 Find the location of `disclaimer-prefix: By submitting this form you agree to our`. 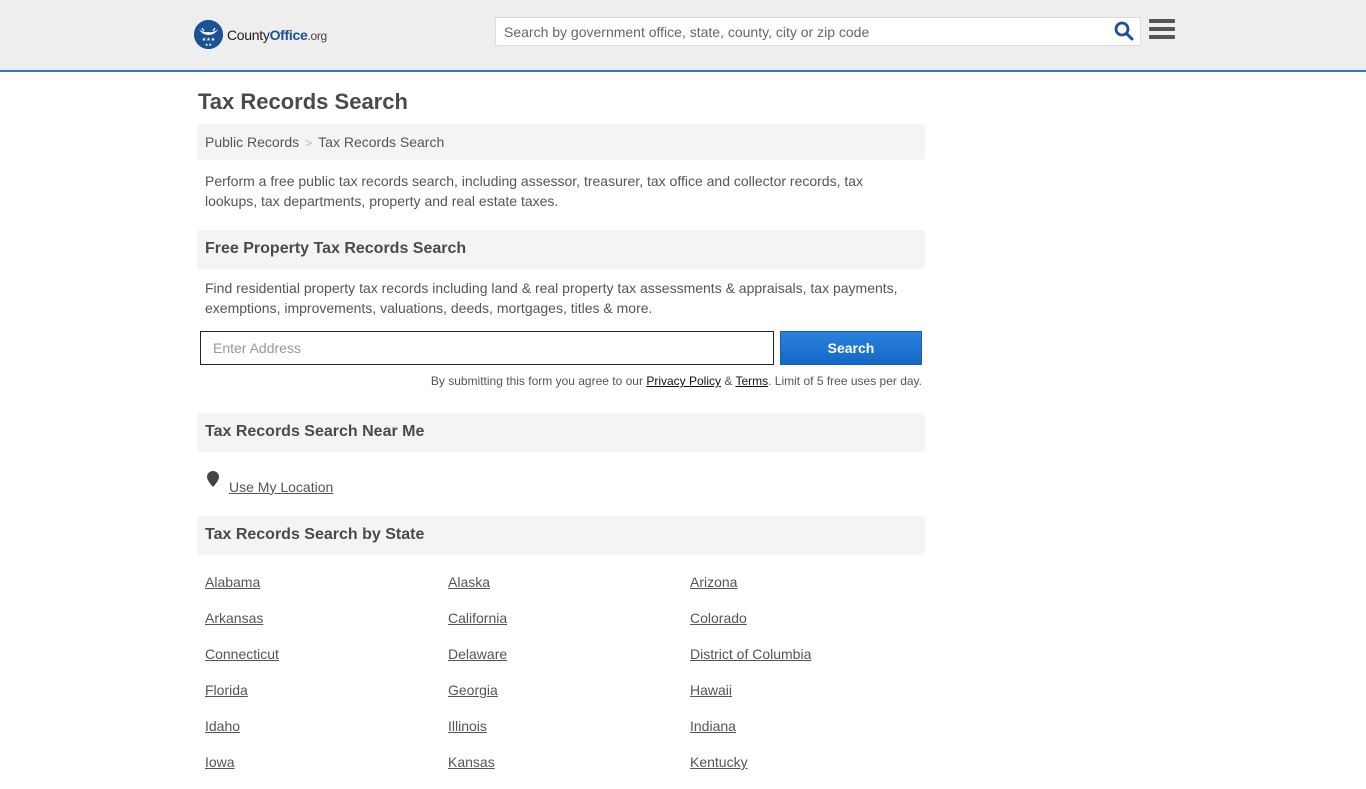

disclaimer-prefix: By submitting this form you agree to our is located at coordinates (538, 381).